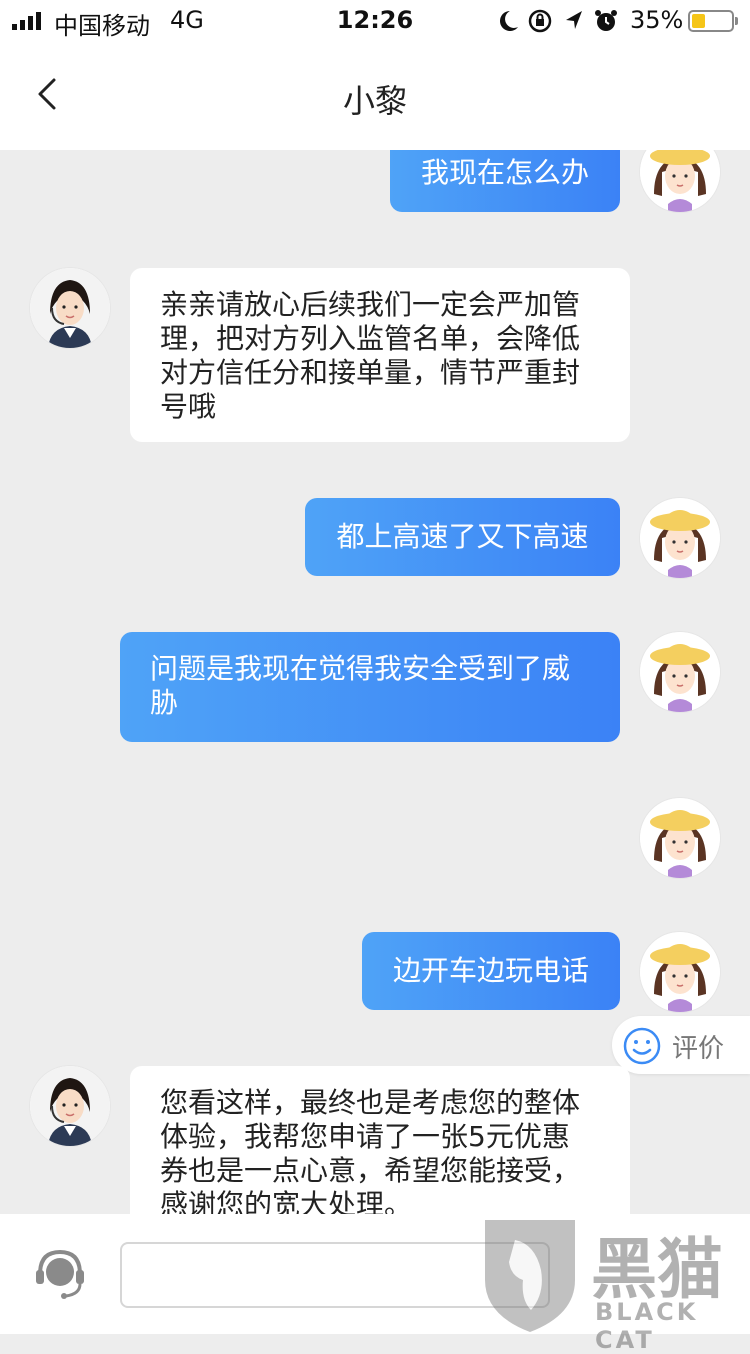  What do you see at coordinates (60, 1274) in the screenshot?
I see `customer-service-icon` at bounding box center [60, 1274].